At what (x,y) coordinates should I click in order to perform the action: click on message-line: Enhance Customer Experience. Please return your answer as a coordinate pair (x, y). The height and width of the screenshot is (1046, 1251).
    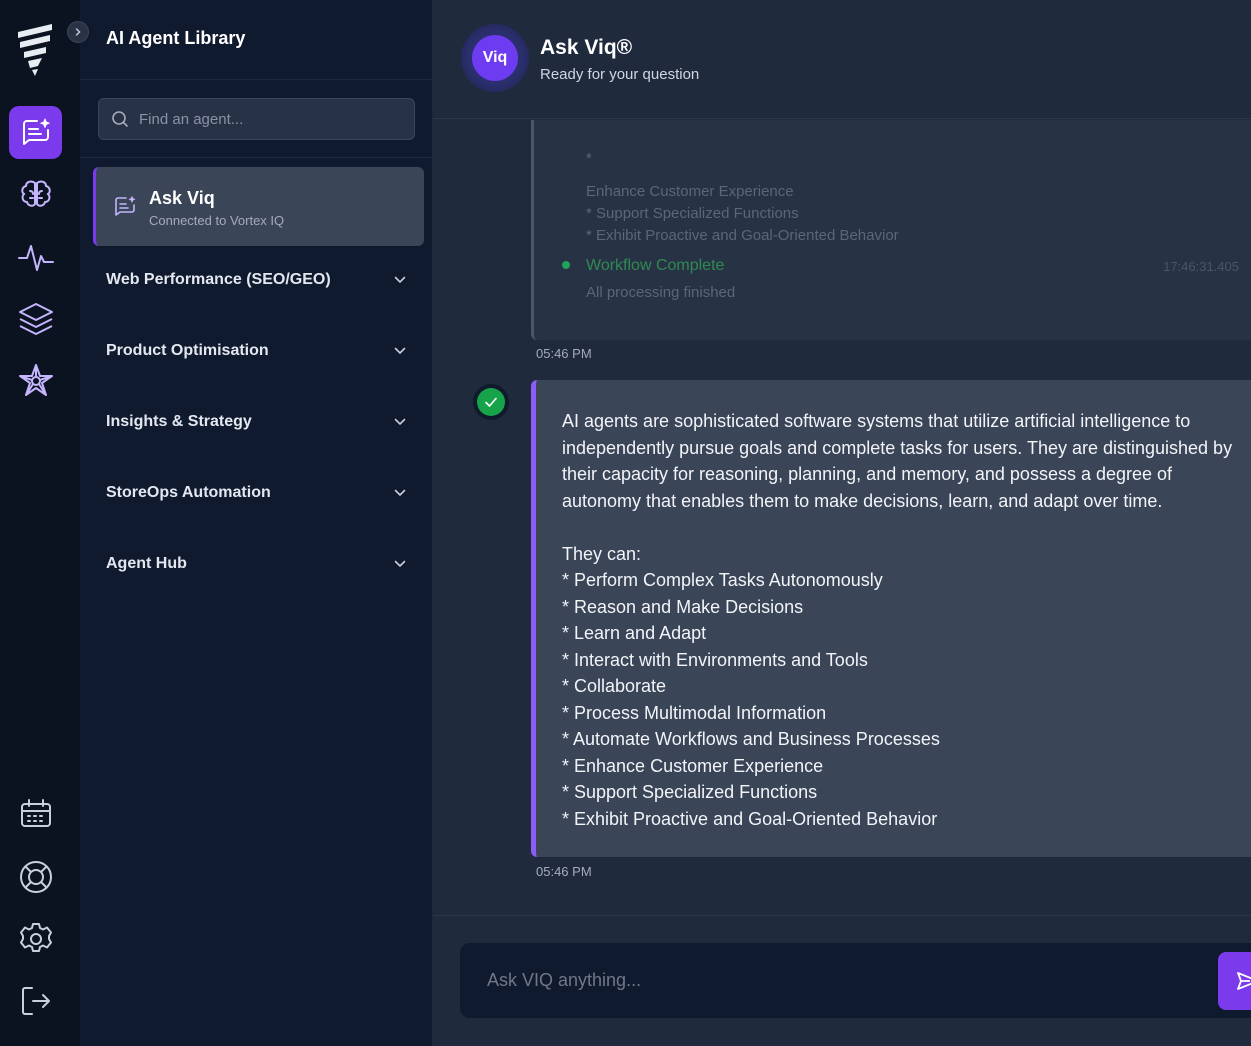
    Looking at the image, I should click on (690, 191).